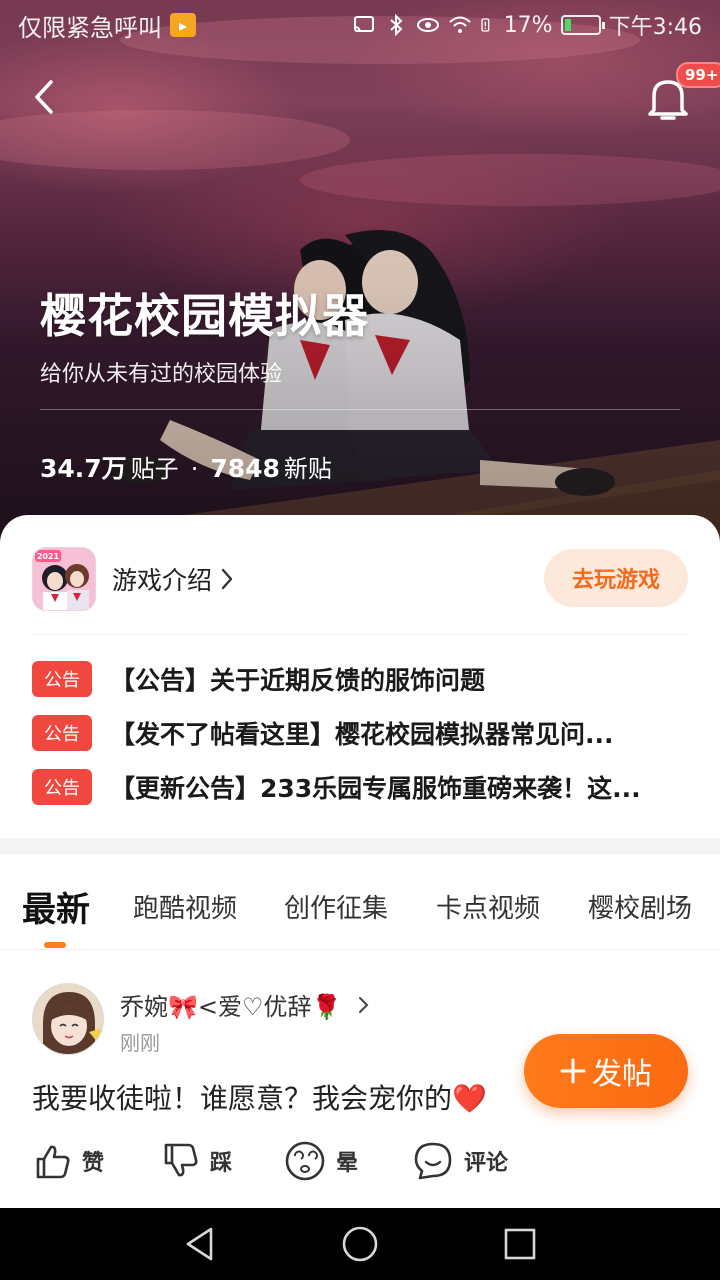  What do you see at coordinates (93, 1163) in the screenshot?
I see `like-label: 赞` at bounding box center [93, 1163].